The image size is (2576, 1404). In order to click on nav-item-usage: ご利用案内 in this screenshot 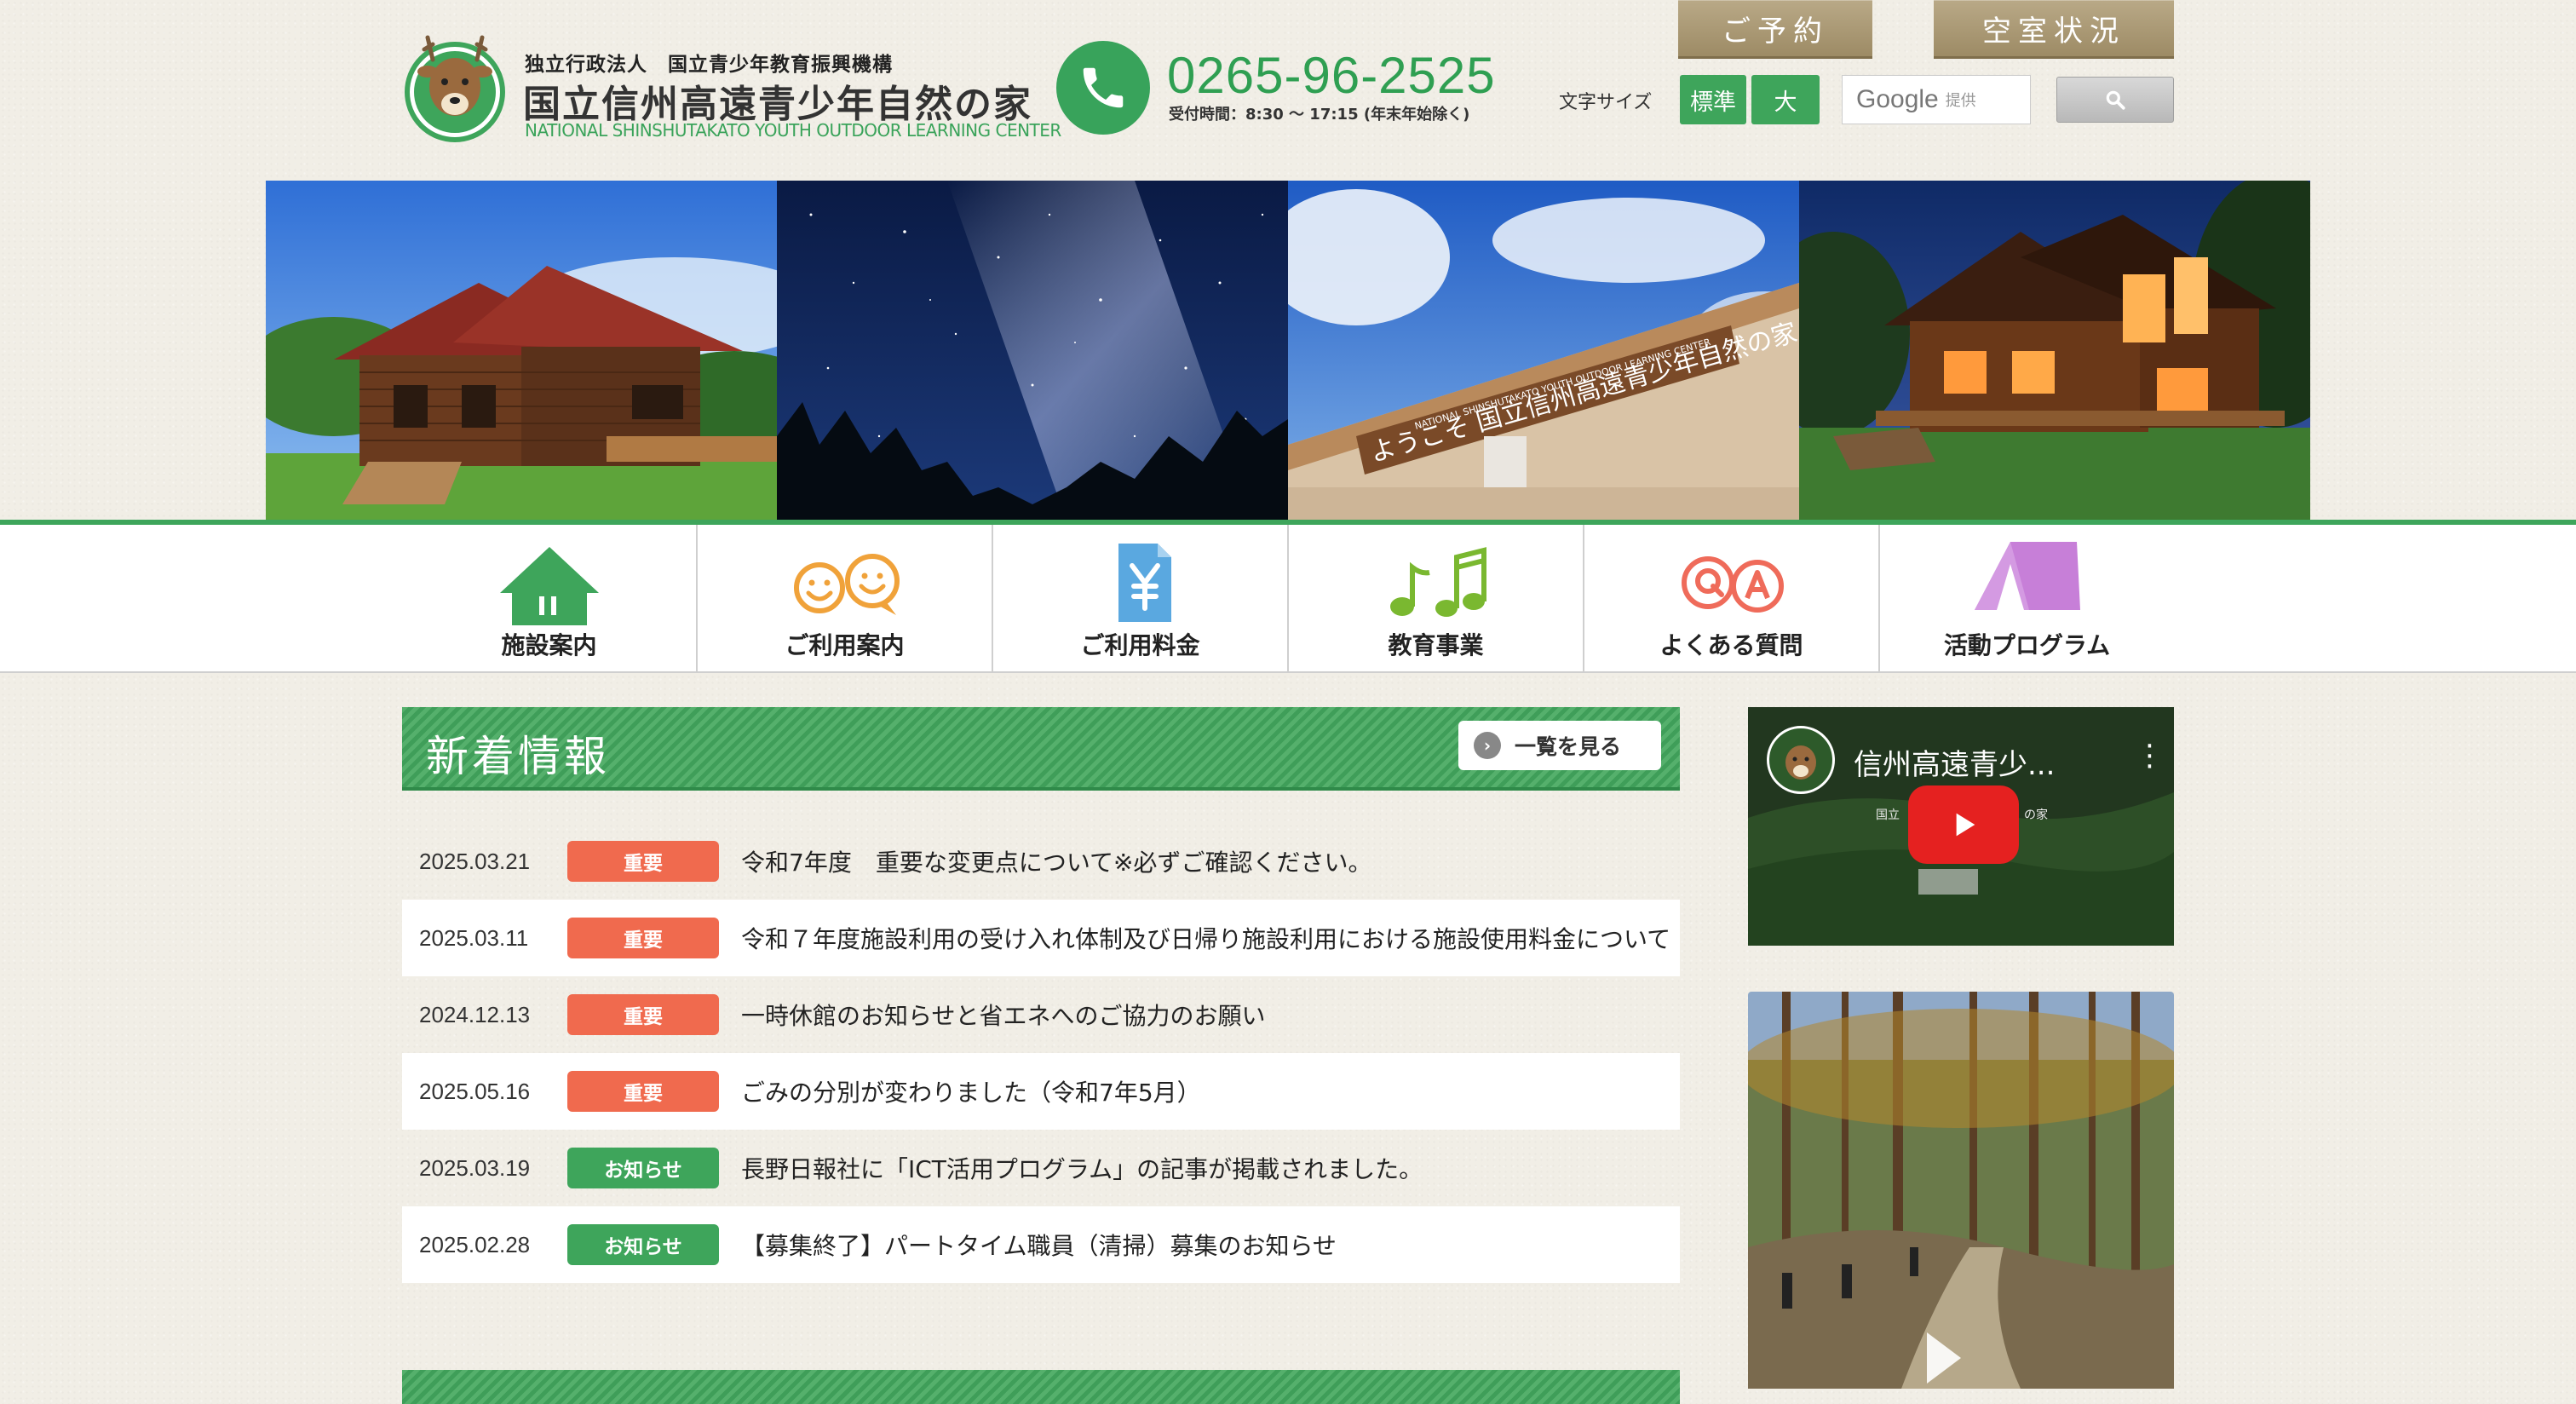, I will do `click(845, 598)`.